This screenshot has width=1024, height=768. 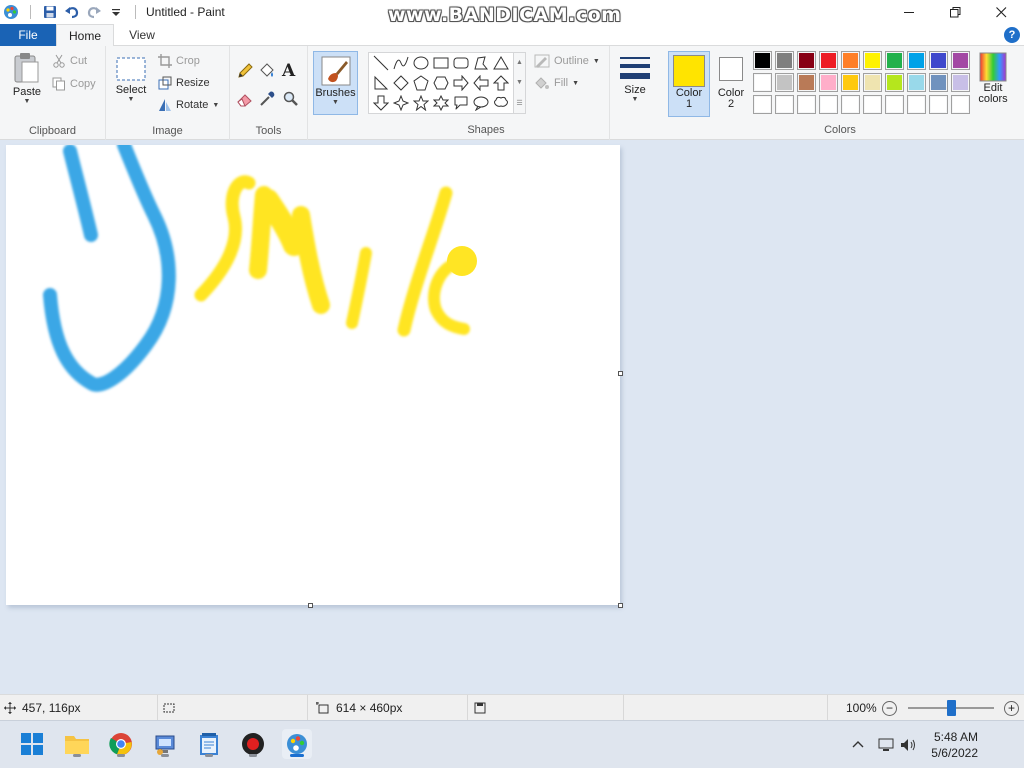 What do you see at coordinates (50, 12) in the screenshot?
I see `save-icon` at bounding box center [50, 12].